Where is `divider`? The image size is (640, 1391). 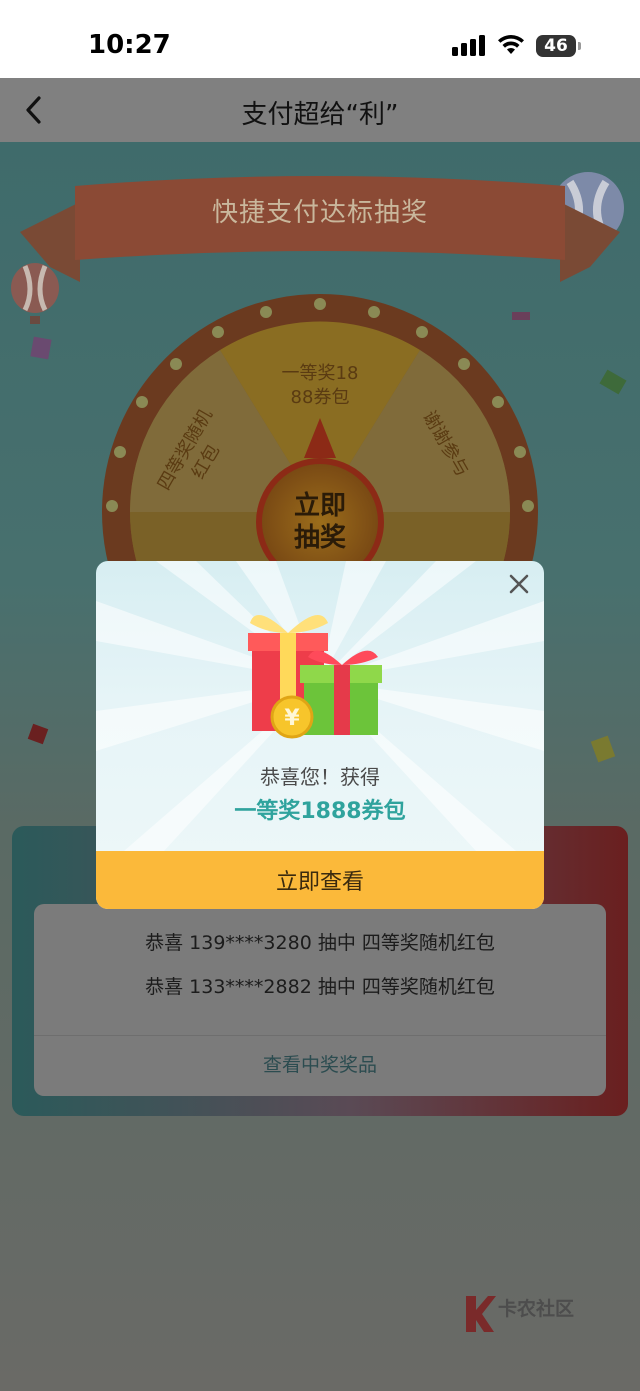
divider is located at coordinates (320, 1035).